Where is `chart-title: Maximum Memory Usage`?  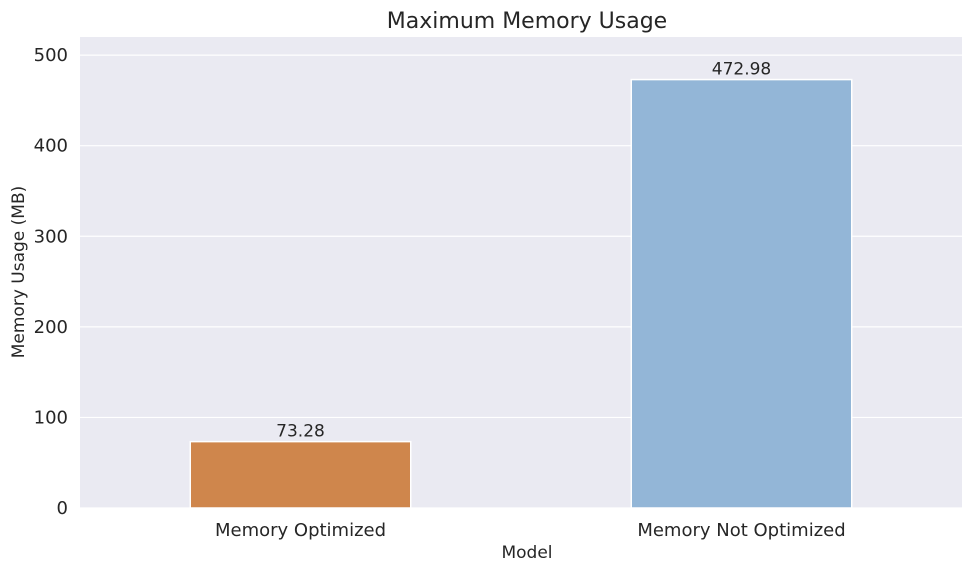
chart-title: Maximum Memory Usage is located at coordinates (527, 21).